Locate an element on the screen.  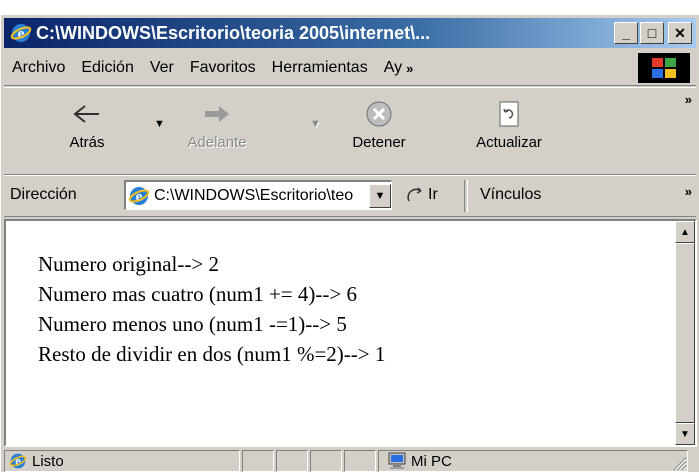
scroll-thumb is located at coordinates (685, 333).